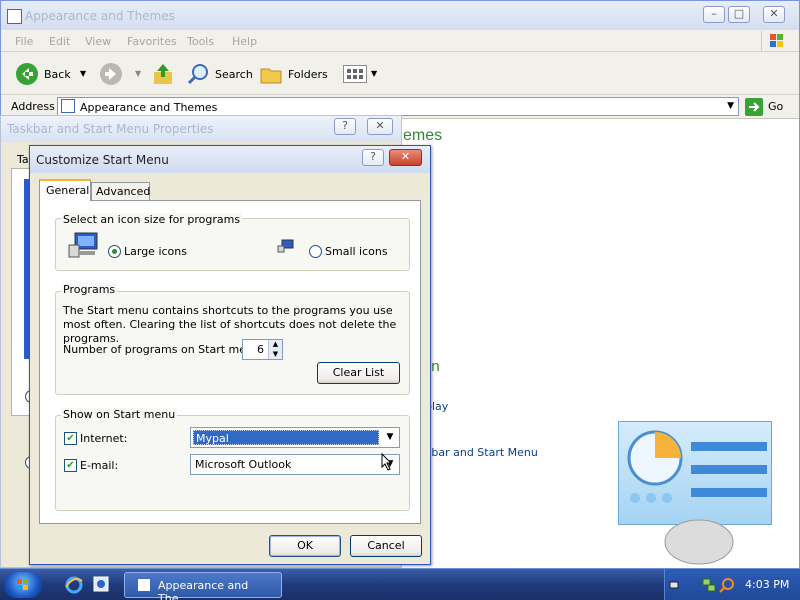 The height and width of the screenshot is (600, 800). Describe the element at coordinates (119, 414) in the screenshot. I see `show-on-start-group-label: Show on Start menu` at that location.